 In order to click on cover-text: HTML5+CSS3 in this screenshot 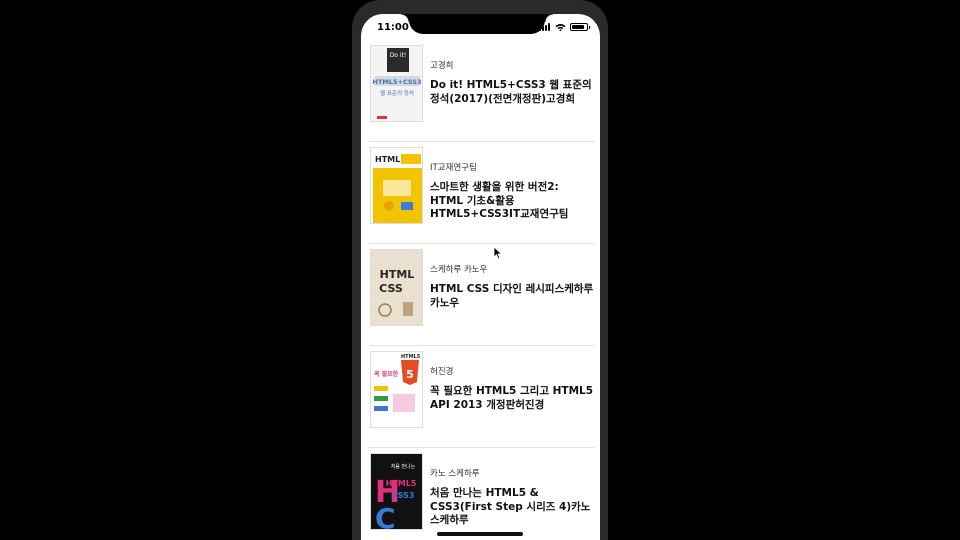, I will do `click(397, 82)`.